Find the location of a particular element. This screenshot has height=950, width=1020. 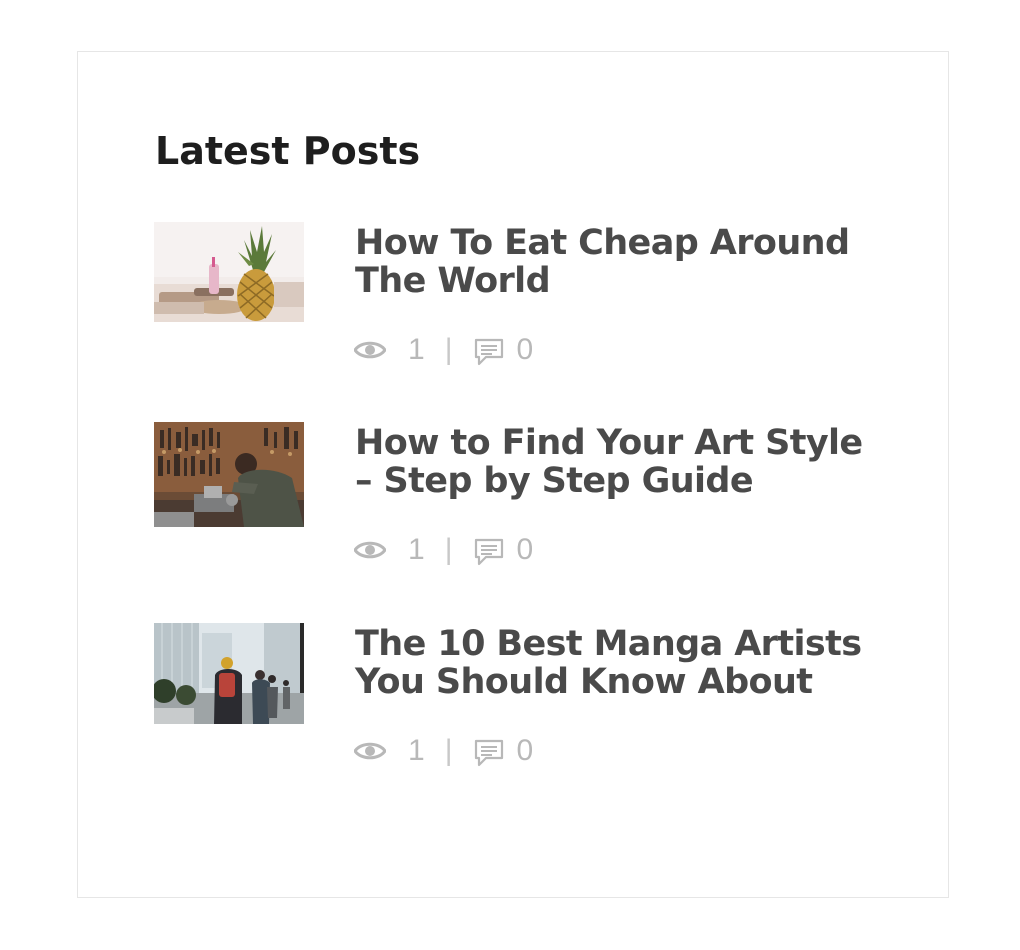

widget-title: Latest Posts is located at coordinates (288, 151).